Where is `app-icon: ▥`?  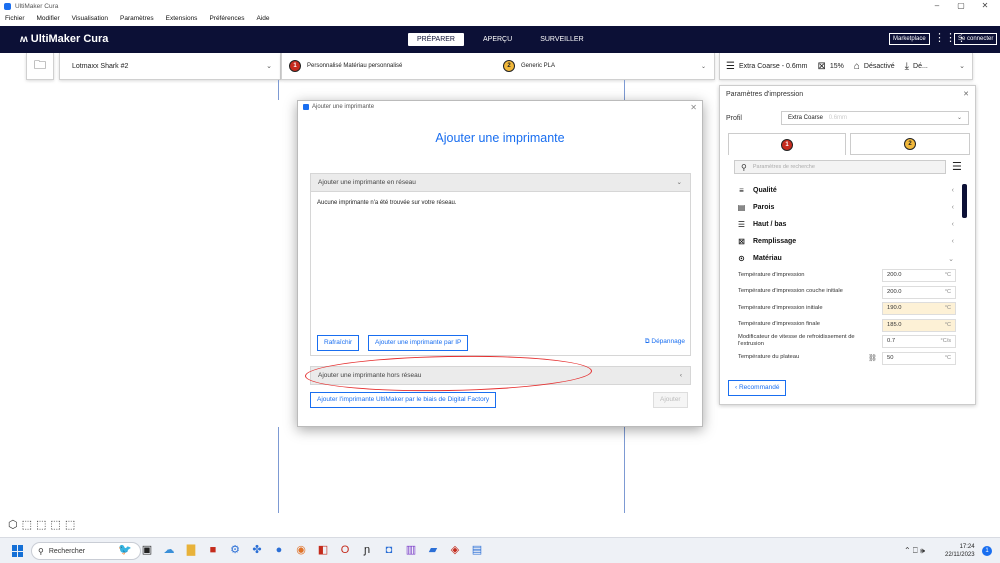 app-icon: ▥ is located at coordinates (411, 550).